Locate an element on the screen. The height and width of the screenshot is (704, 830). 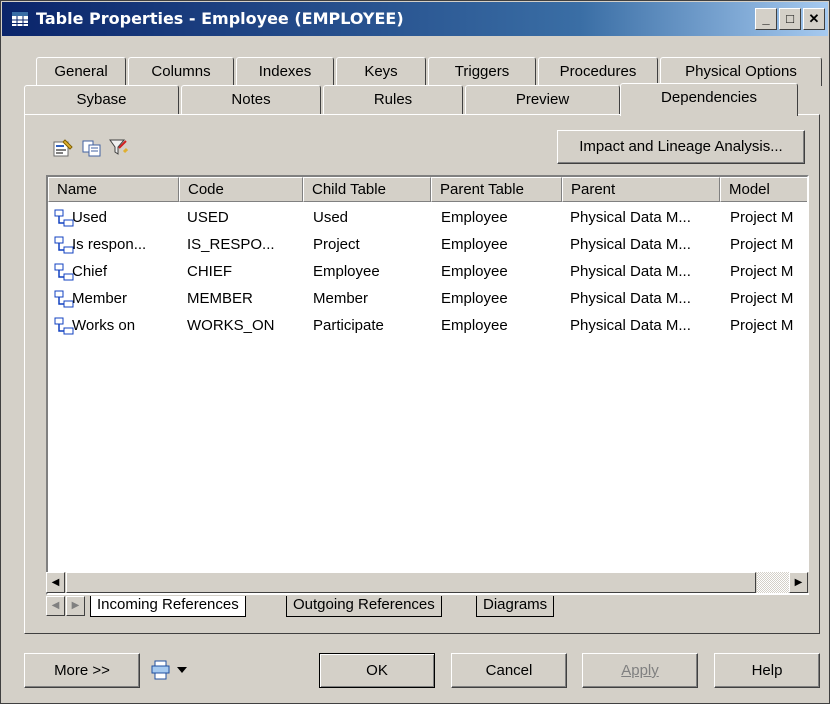
cancel-button: Cancel is located at coordinates (509, 670).